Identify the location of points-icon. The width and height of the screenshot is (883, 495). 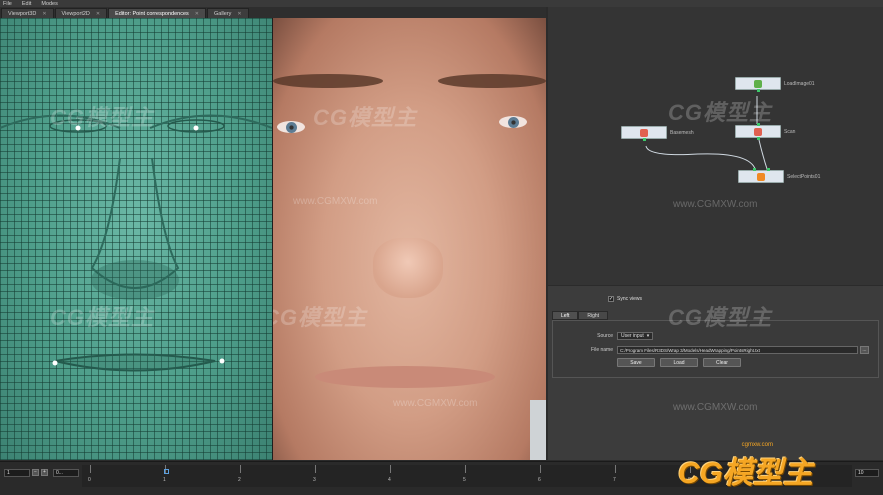
(761, 177).